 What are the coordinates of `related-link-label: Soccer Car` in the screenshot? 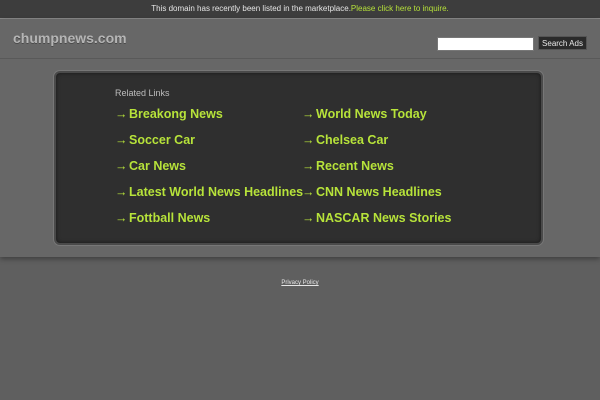 It's located at (162, 140).